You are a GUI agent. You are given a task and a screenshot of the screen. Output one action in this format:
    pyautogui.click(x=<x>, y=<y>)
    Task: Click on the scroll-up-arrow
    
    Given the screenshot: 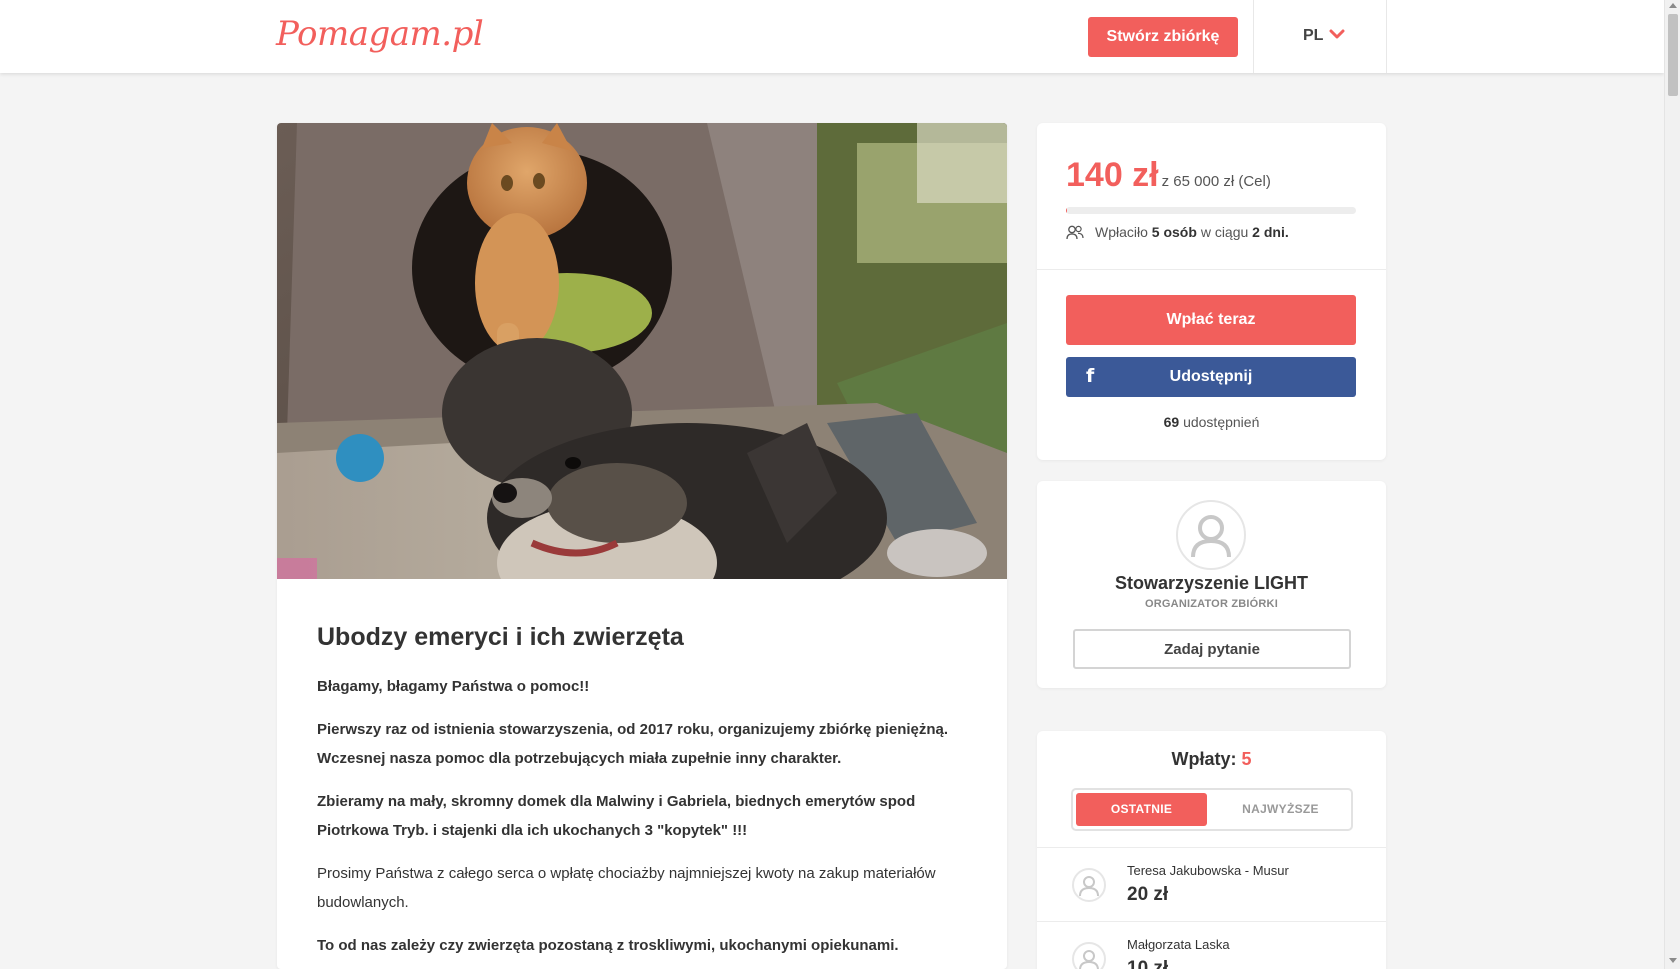 What is the action you would take?
    pyautogui.click(x=1673, y=5)
    